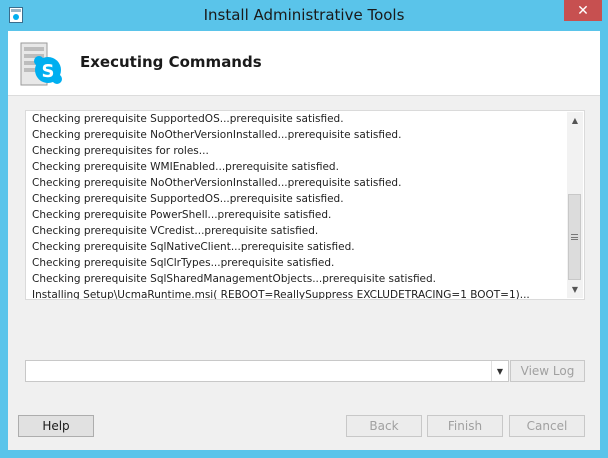  I want to click on scroll-thumb, so click(574, 237).